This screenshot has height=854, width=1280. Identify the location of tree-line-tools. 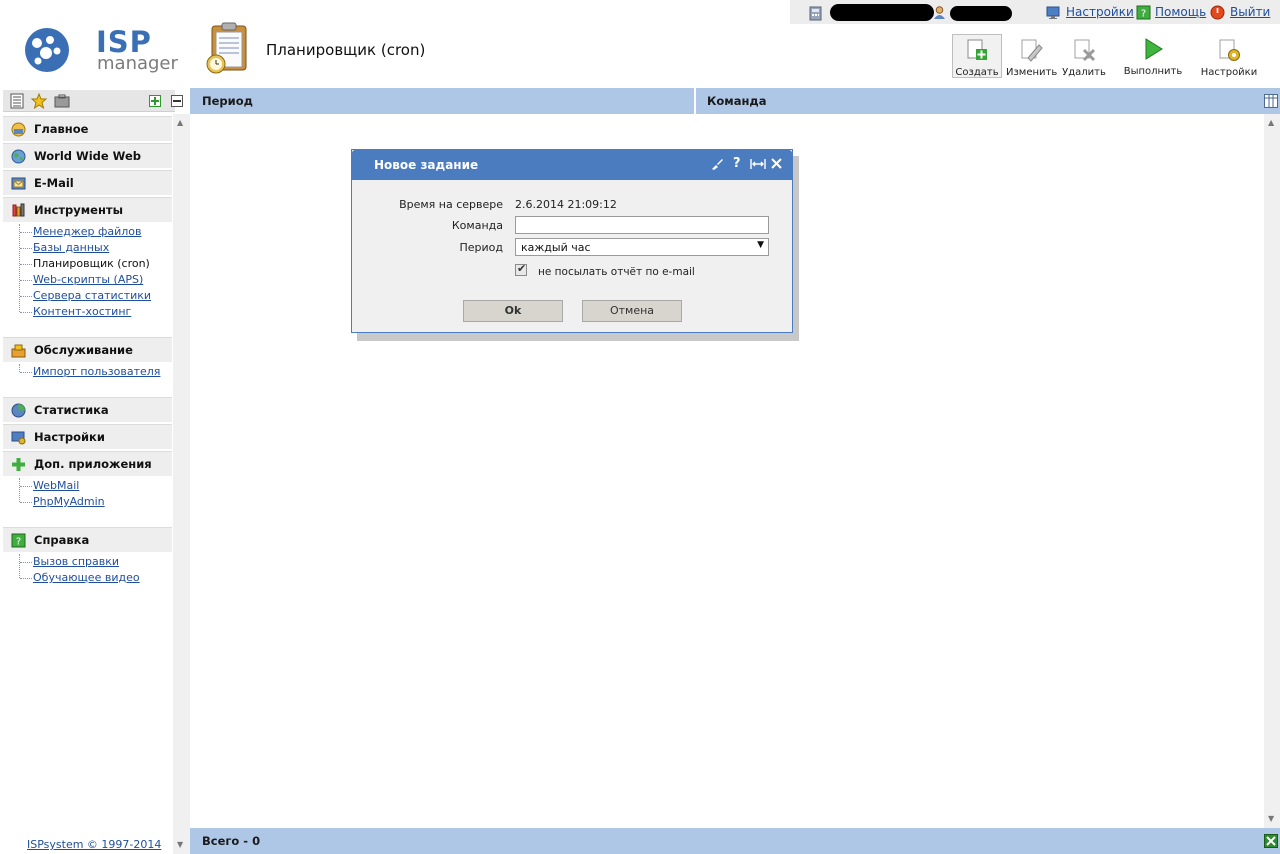
(19, 268).